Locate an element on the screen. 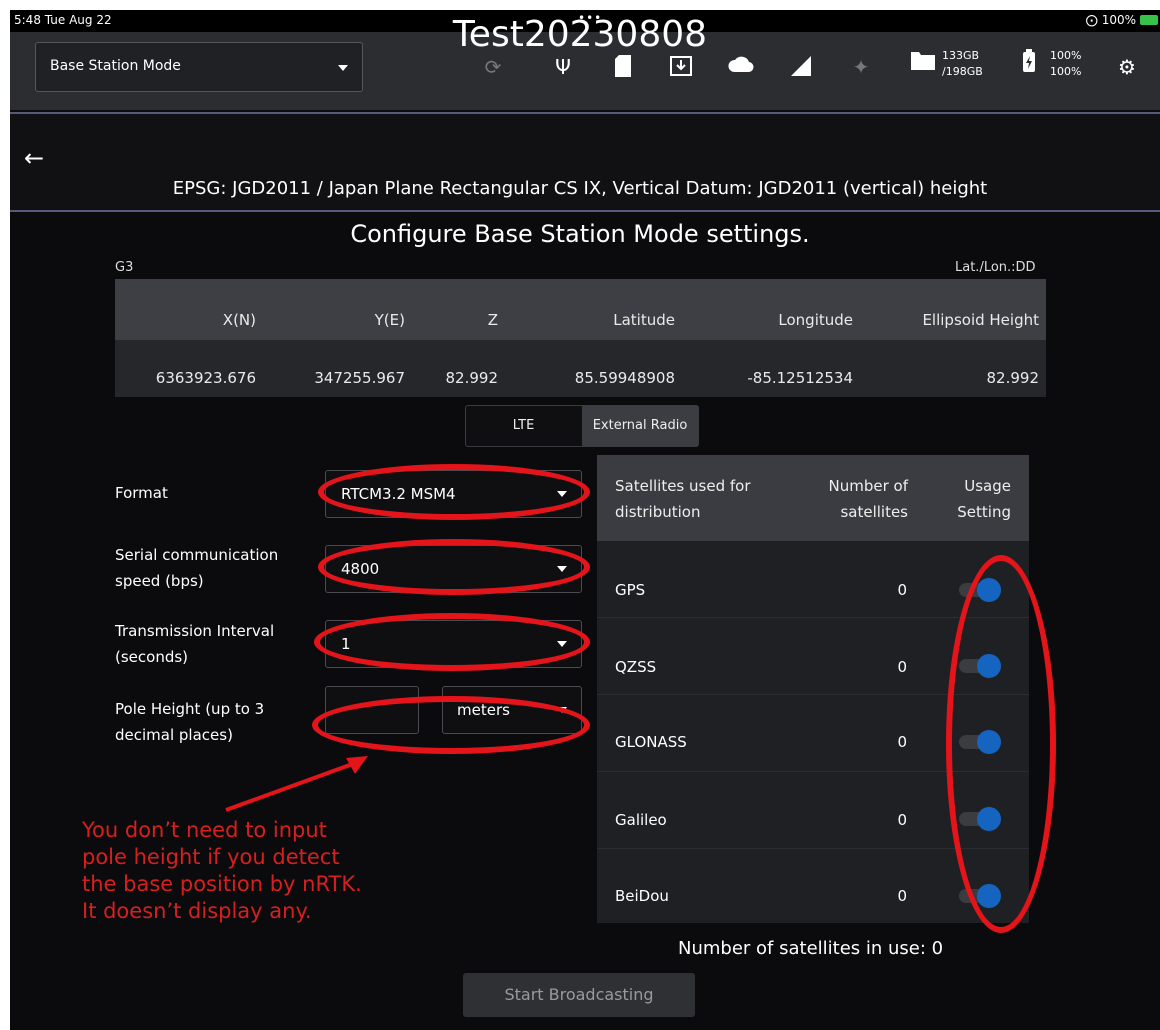 This screenshot has width=1160, height=1030. coord-format-label: Lat./Lon.:DD is located at coordinates (995, 267).